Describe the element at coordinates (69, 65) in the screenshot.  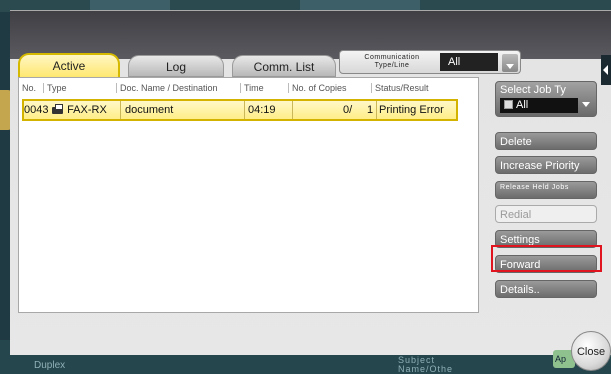
I see `tab-active: Active` at that location.